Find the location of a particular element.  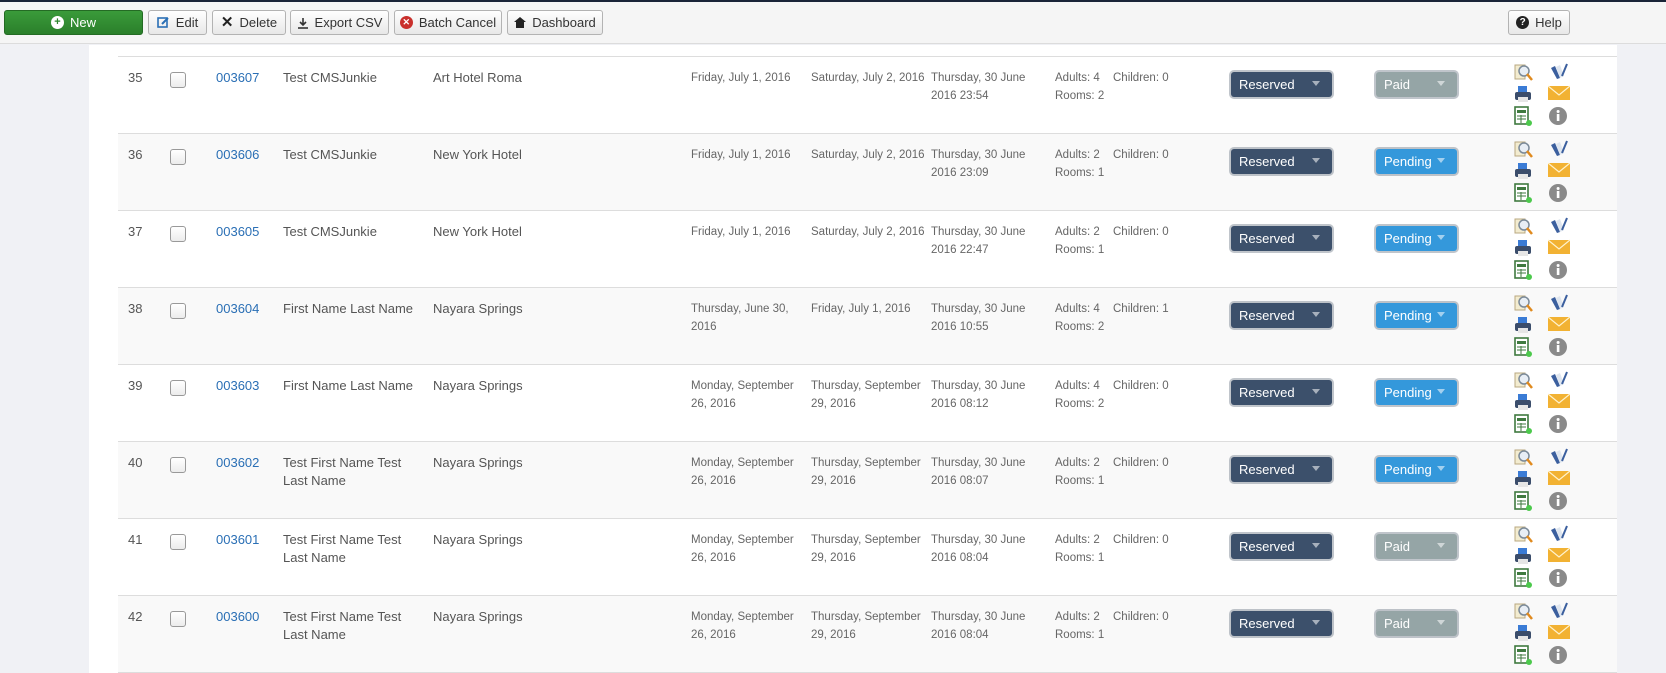

reservation-id-link: 003606 is located at coordinates (237, 155).